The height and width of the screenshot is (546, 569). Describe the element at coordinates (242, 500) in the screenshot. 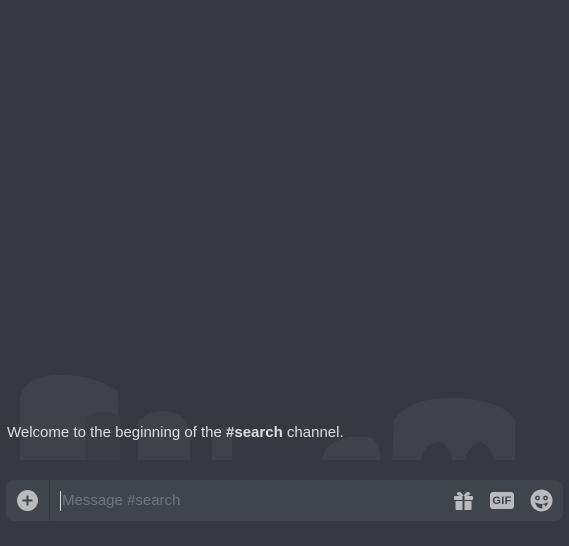

I see `message-input` at that location.